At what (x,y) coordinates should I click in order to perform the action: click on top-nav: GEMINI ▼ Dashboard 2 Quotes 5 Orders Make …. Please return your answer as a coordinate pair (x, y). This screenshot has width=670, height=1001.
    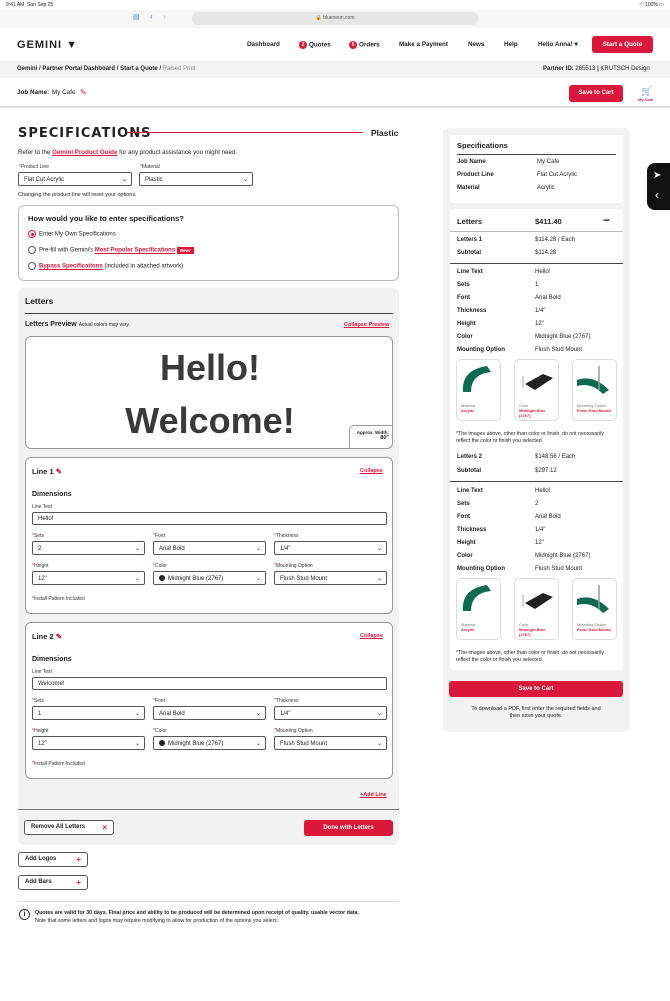
    Looking at the image, I should click on (335, 45).